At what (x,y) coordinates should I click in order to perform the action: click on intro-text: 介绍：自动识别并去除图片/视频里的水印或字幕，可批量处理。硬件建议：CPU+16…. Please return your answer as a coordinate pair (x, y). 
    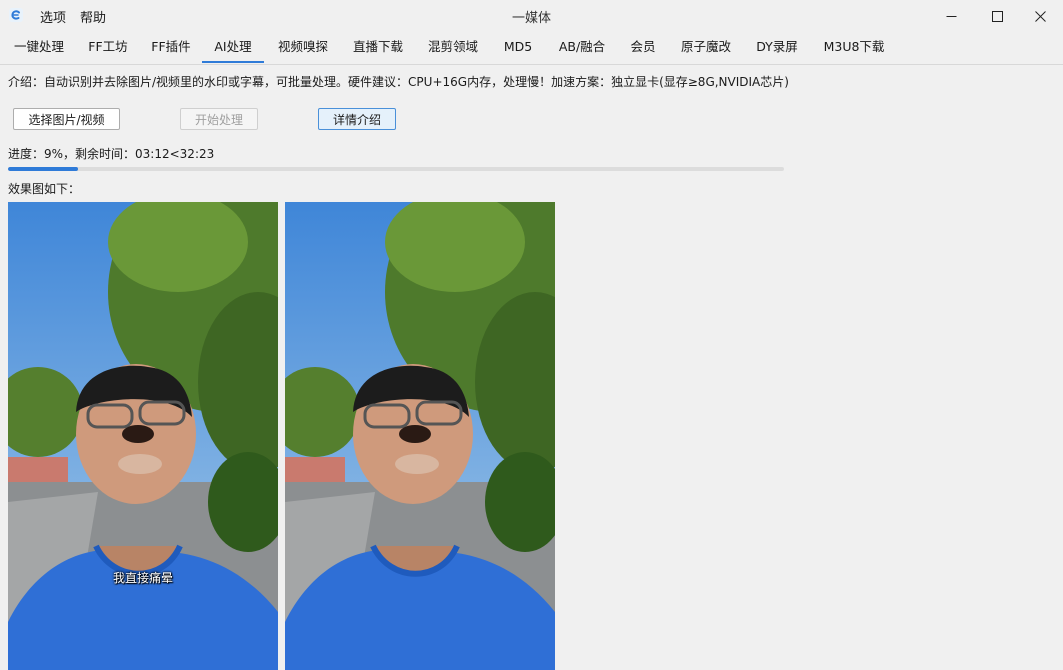
    Looking at the image, I should click on (398, 82).